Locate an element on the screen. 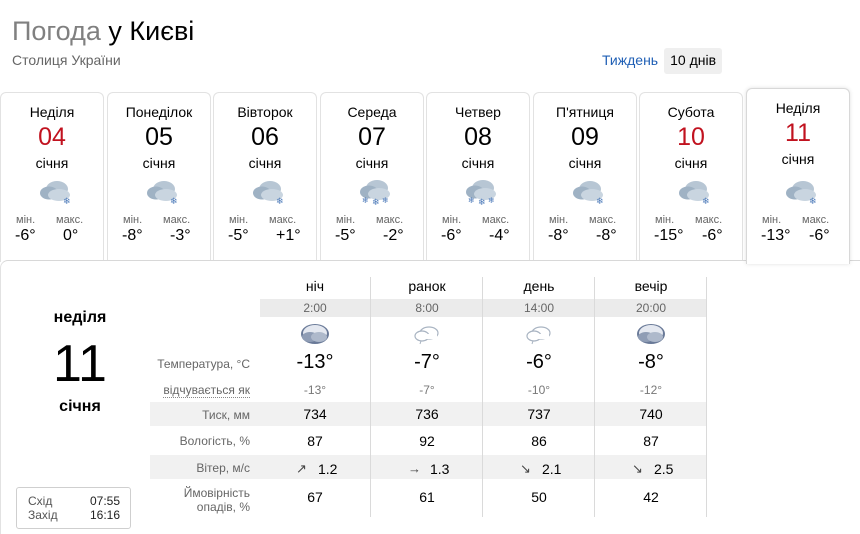 The height and width of the screenshot is (534, 860). day-tab: Вівторок 06 січня ❄ мін. макс. -5° +1° is located at coordinates (265, 177).